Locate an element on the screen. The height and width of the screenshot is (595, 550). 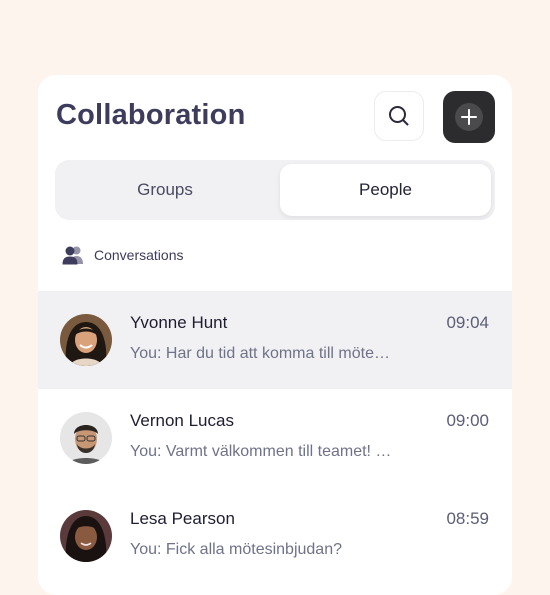
contact-name: Vernon Lucas is located at coordinates (182, 420).